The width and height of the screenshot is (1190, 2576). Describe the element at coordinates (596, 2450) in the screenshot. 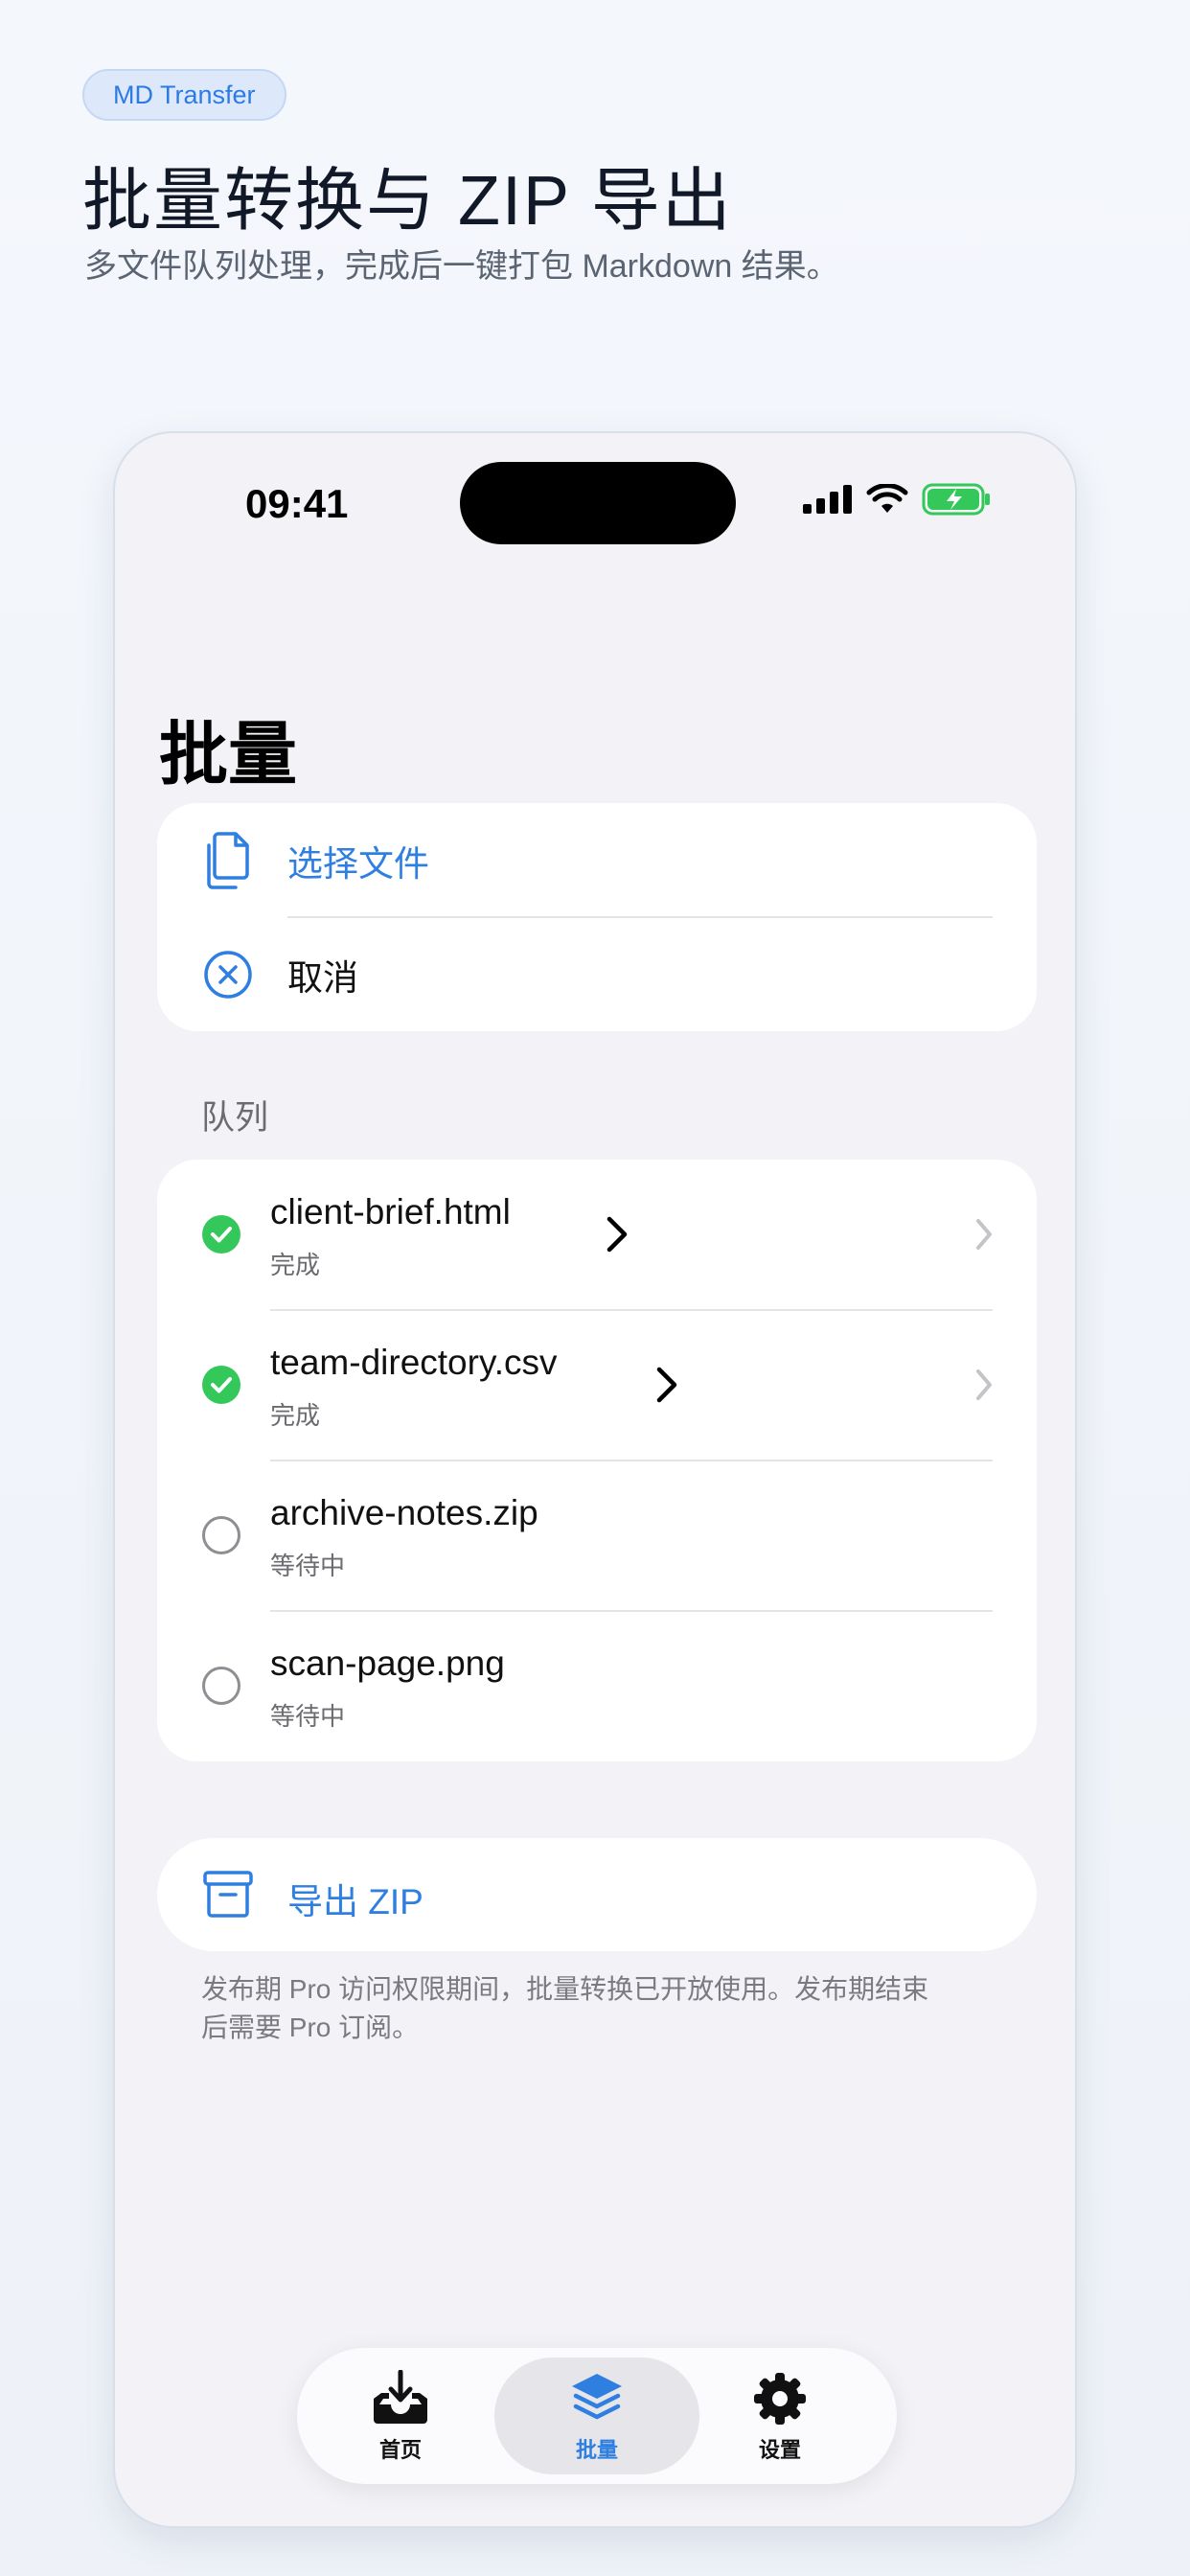

I see `tab-batch-label: 批量` at that location.